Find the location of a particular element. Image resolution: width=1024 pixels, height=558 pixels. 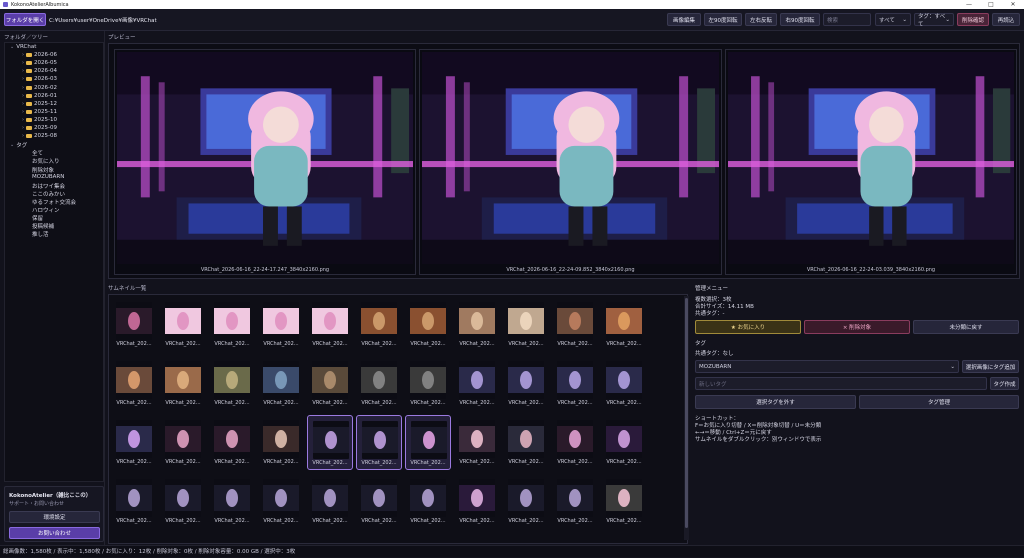

settings-button: 環境設定 is located at coordinates (54, 517).